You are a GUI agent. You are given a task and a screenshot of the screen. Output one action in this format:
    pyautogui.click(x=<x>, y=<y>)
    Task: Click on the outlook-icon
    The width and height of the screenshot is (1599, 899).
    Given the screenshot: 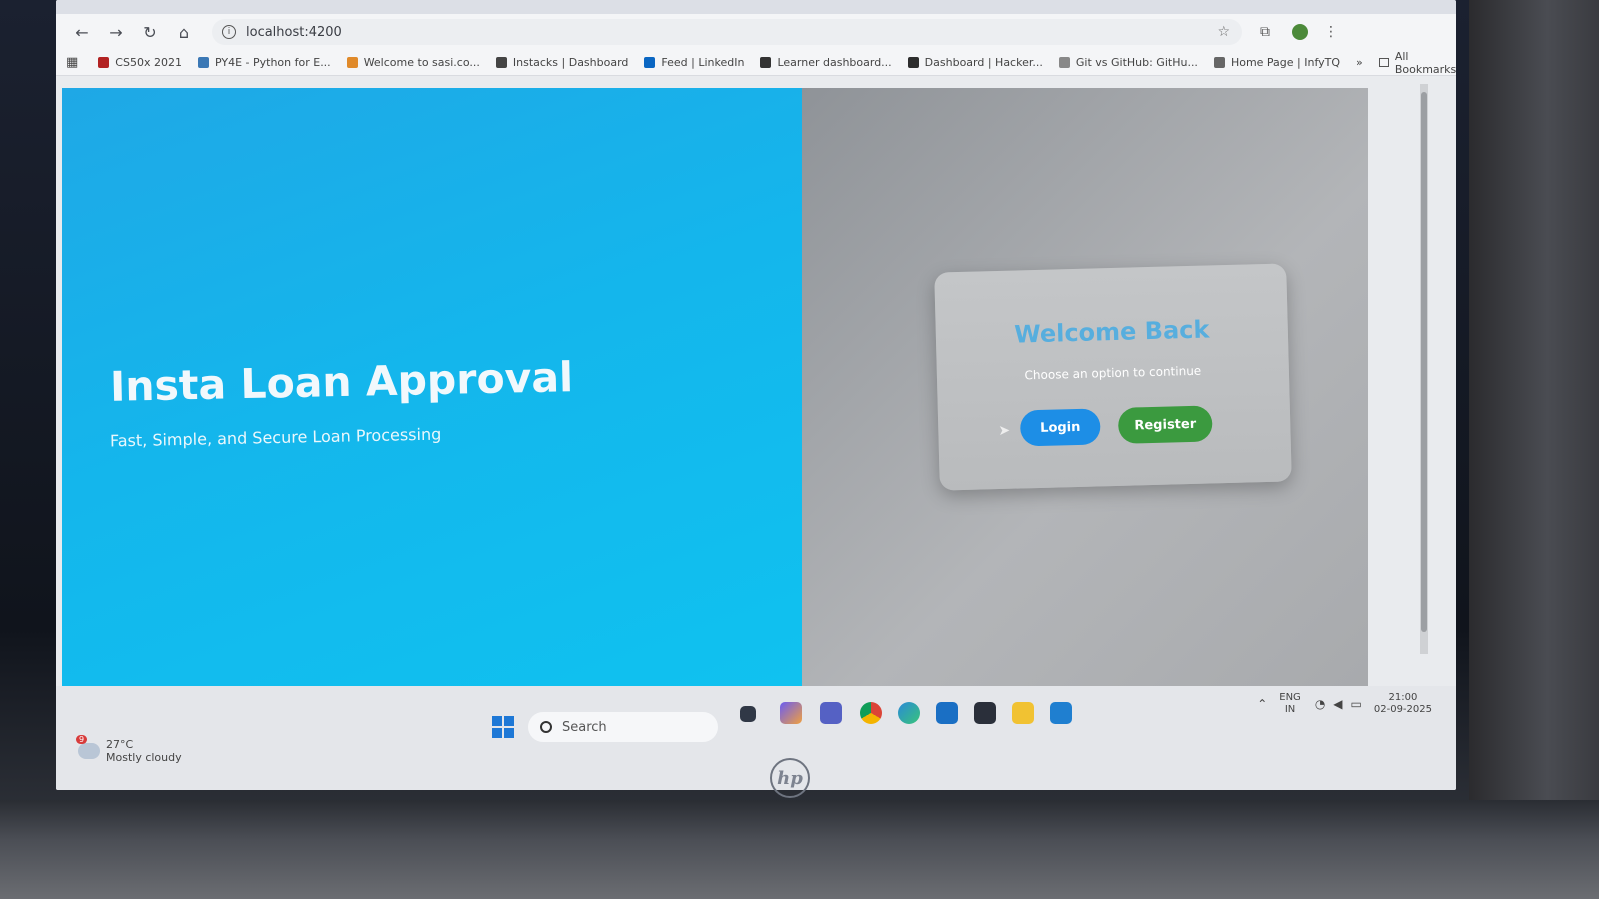 What is the action you would take?
    pyautogui.click(x=947, y=713)
    